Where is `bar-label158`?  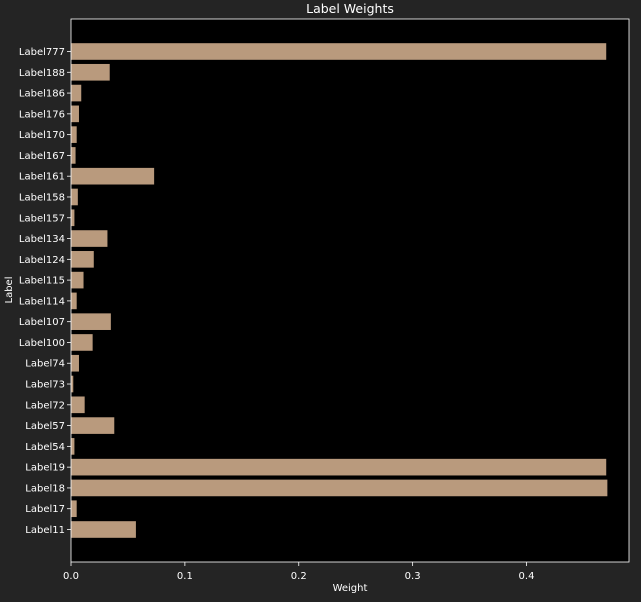 bar-label158 is located at coordinates (74, 197).